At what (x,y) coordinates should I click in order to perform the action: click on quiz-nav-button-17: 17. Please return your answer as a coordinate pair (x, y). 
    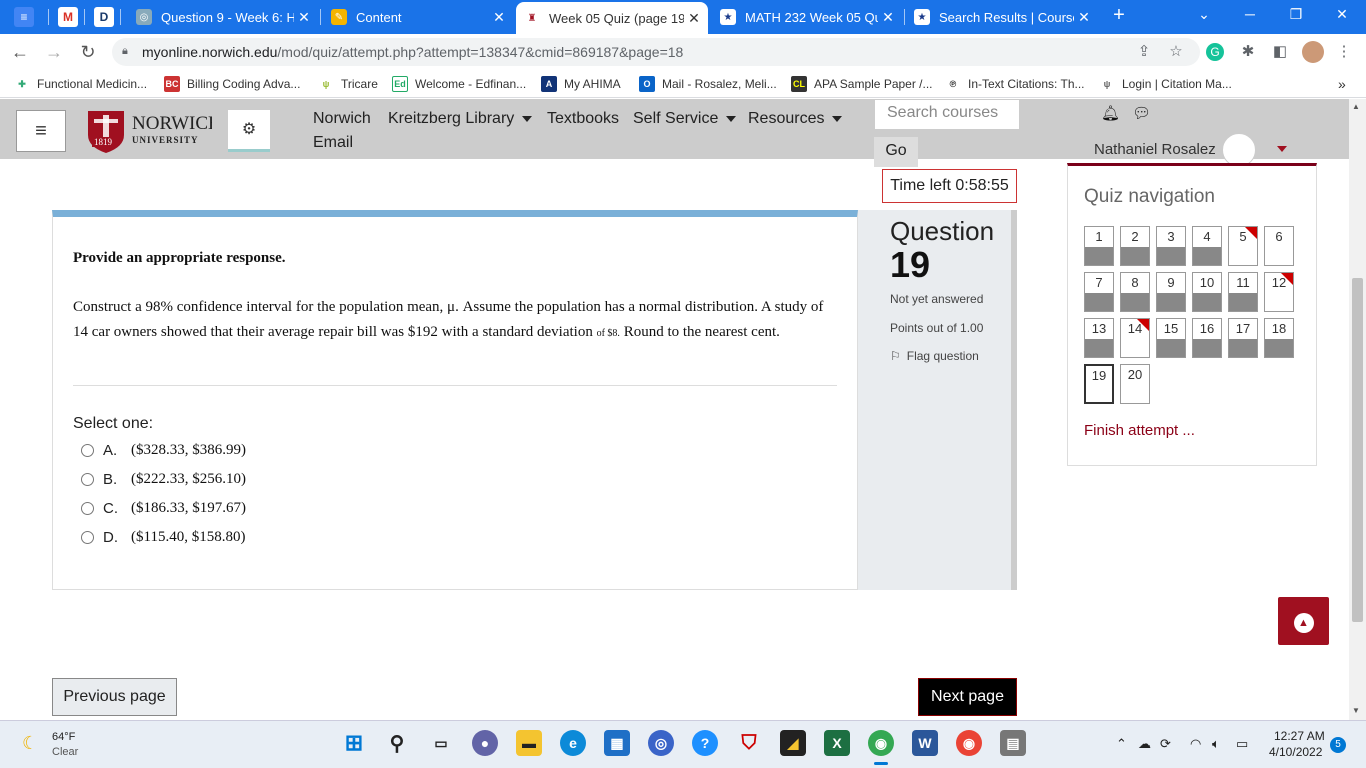
    Looking at the image, I should click on (1243, 338).